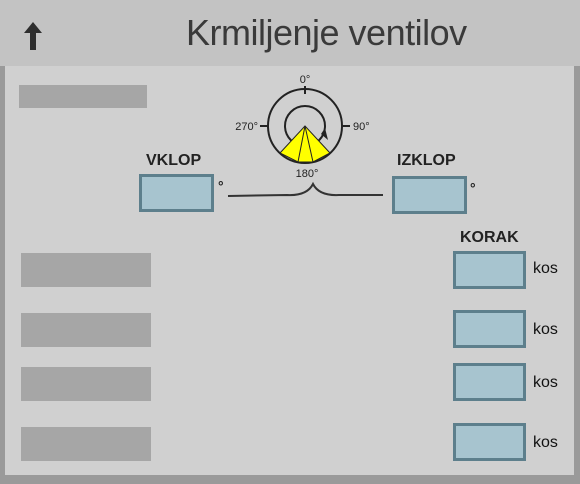  I want to click on up-arrow-icon, so click(33, 36).